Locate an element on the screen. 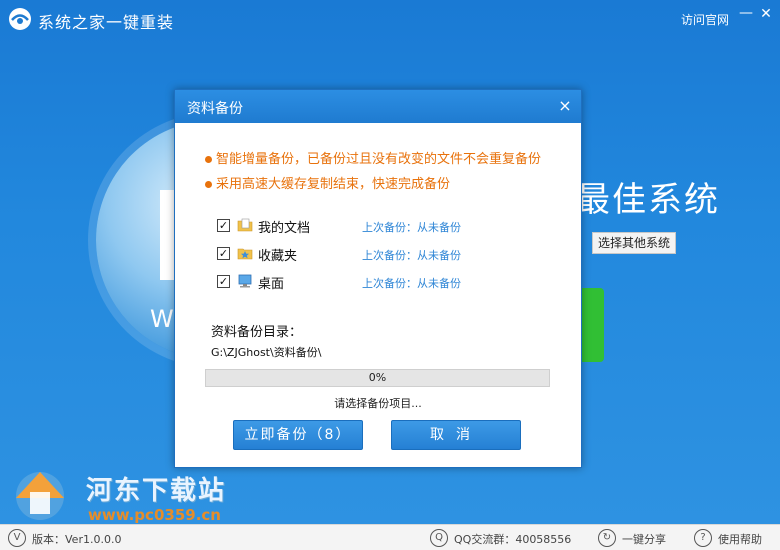  progress-bar: 0% is located at coordinates (377, 378).